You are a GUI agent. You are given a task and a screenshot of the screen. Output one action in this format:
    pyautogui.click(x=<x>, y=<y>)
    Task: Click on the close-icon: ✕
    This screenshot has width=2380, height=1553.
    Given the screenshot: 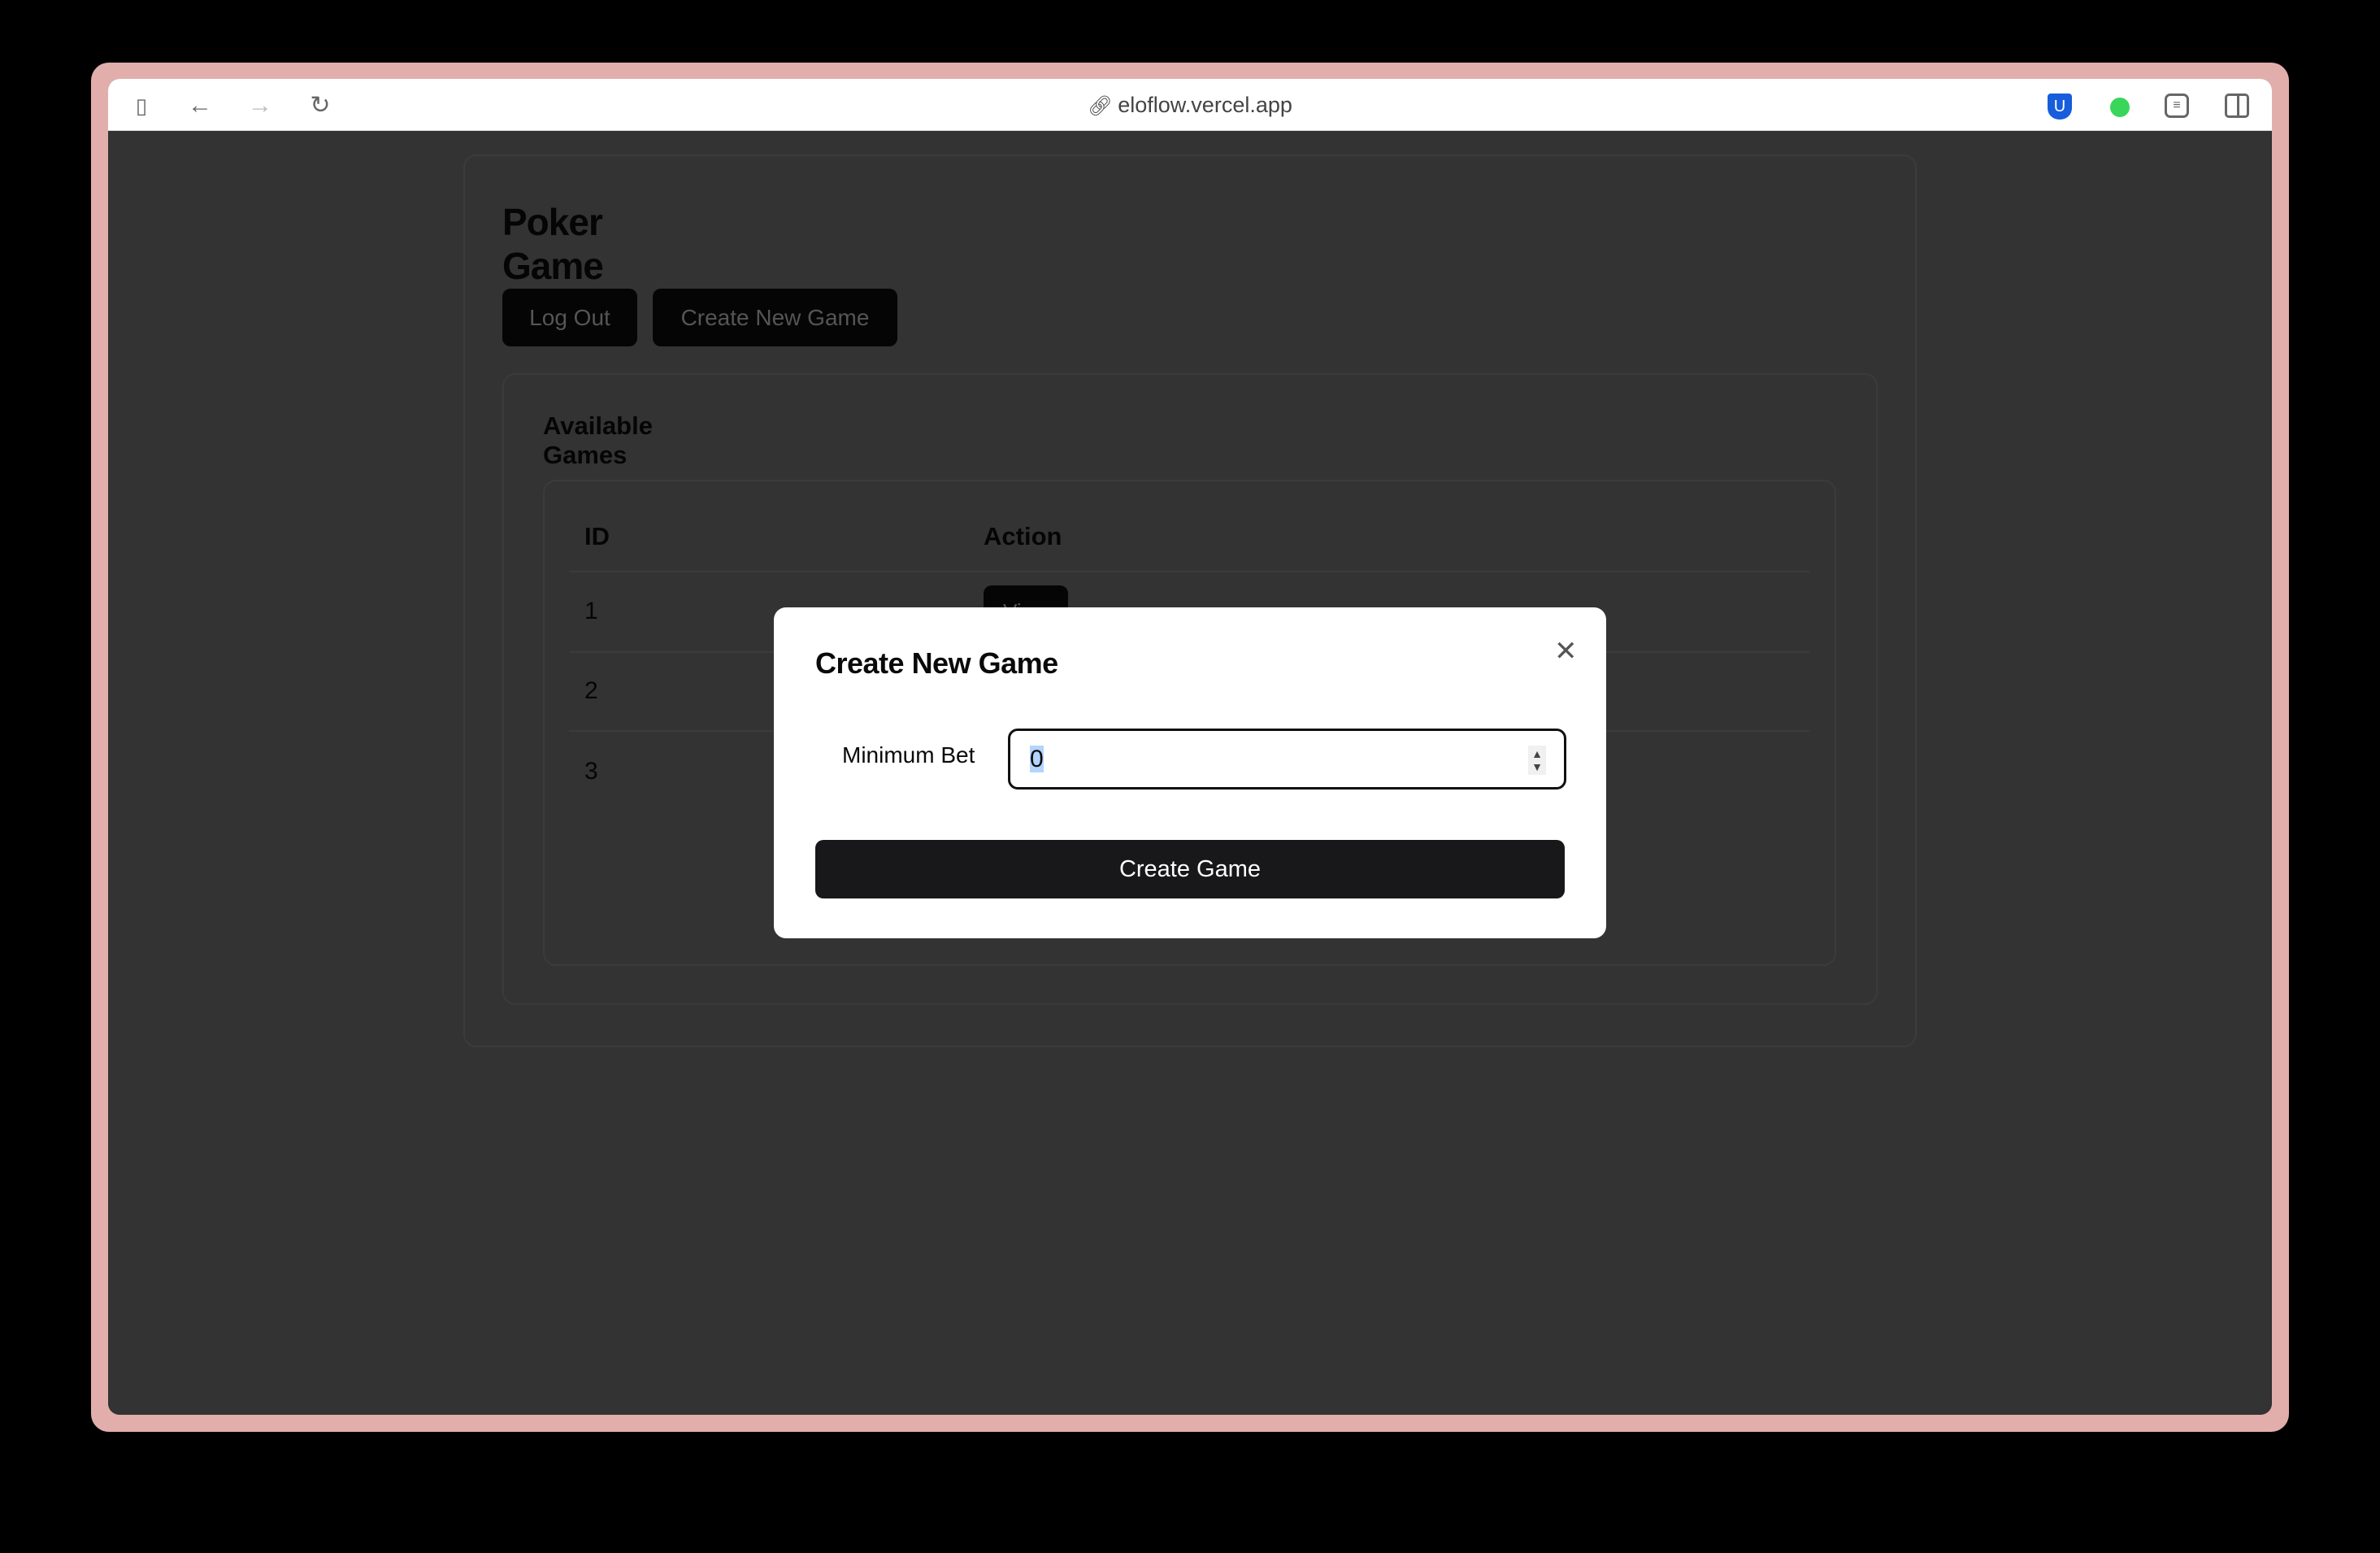 What is the action you would take?
    pyautogui.click(x=1566, y=651)
    